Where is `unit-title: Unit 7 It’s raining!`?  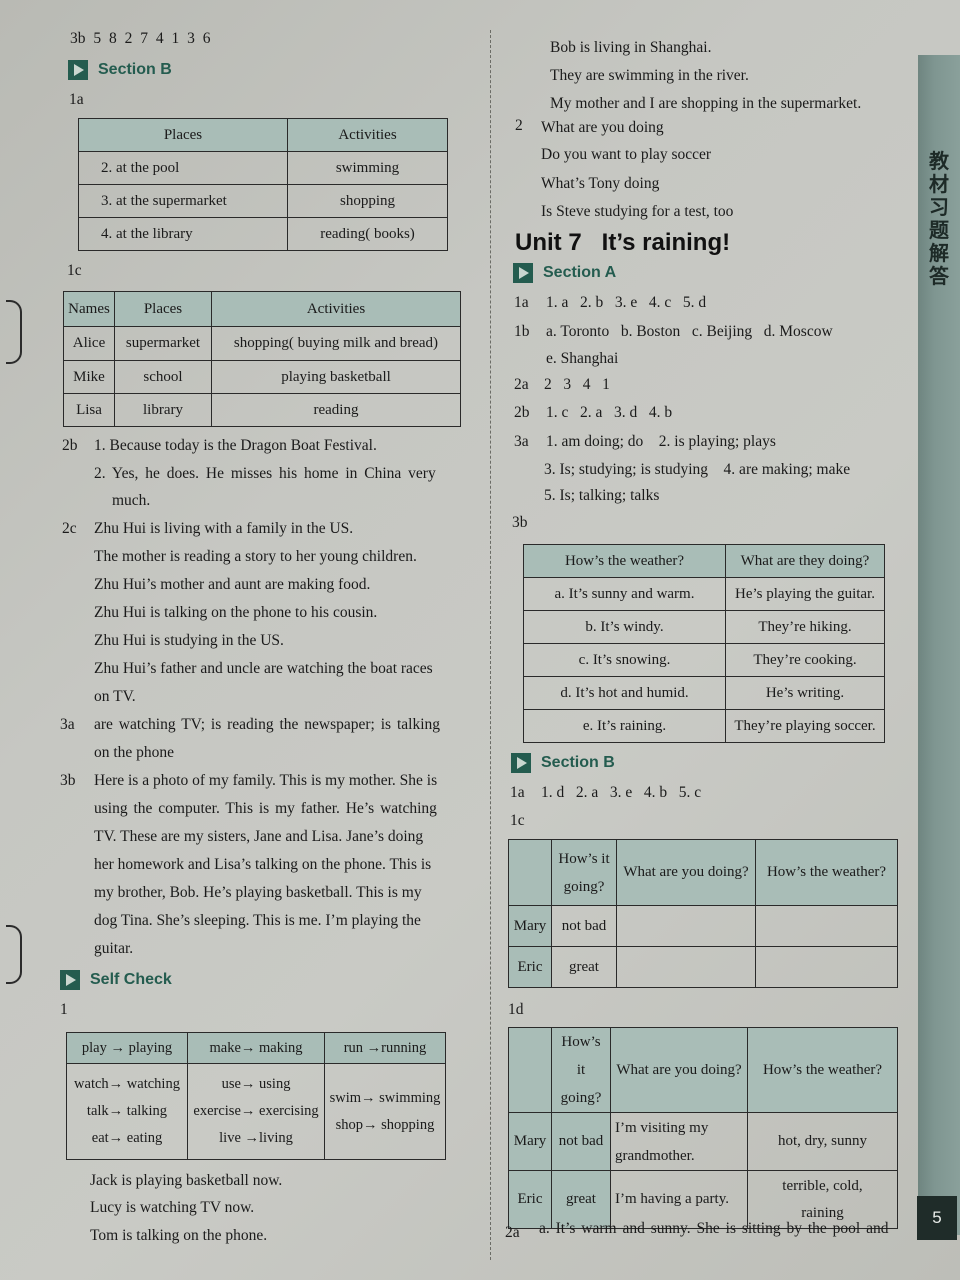
unit-title: Unit 7 It’s raining! is located at coordinates (622, 243).